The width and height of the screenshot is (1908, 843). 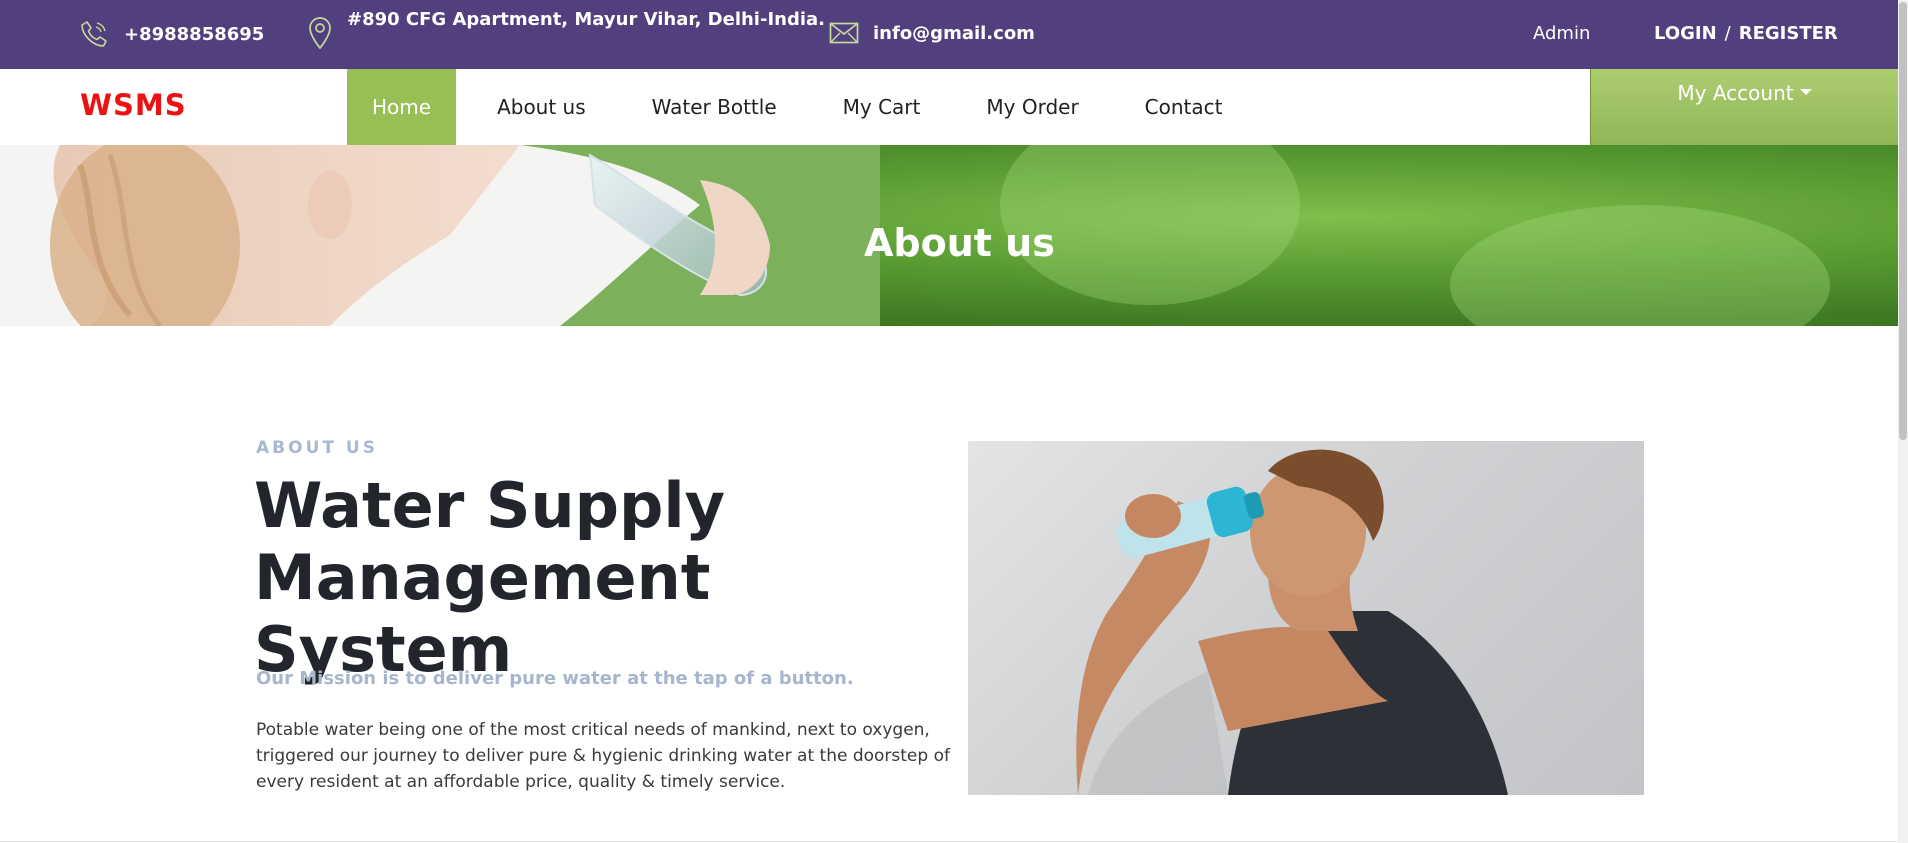 What do you see at coordinates (1561, 33) in the screenshot?
I see `admin-link: Admin` at bounding box center [1561, 33].